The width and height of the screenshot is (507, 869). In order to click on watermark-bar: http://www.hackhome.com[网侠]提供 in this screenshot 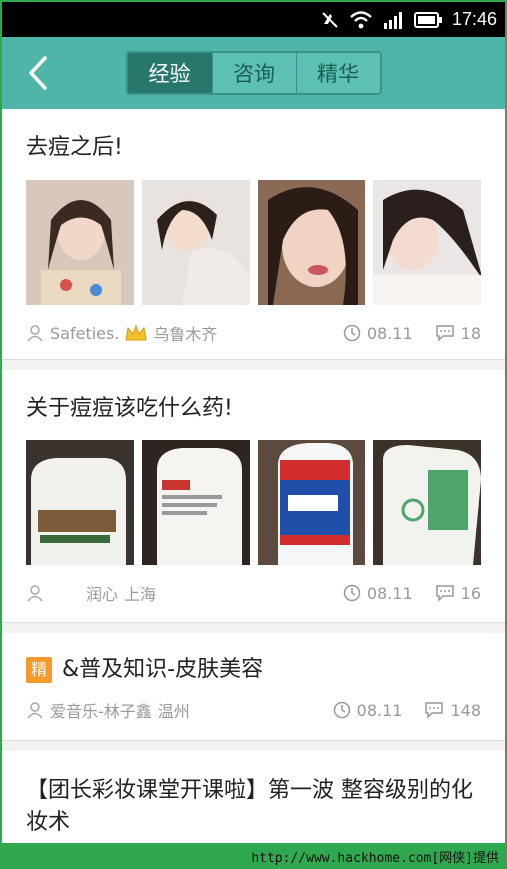, I will do `click(253, 856)`.